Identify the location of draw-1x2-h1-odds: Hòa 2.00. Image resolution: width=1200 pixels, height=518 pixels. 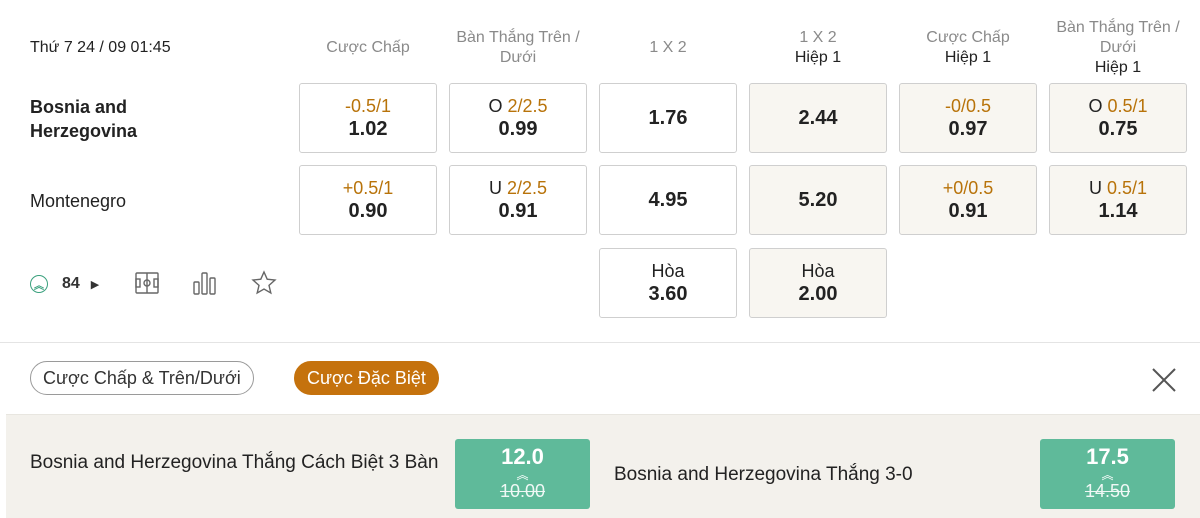
(818, 283).